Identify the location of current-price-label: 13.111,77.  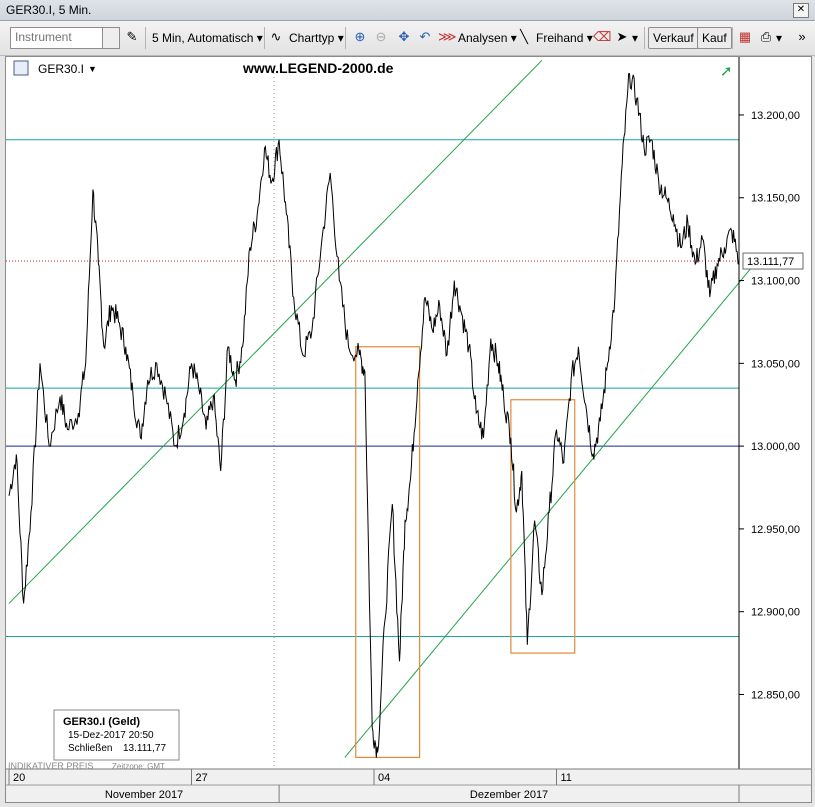
(770, 262).